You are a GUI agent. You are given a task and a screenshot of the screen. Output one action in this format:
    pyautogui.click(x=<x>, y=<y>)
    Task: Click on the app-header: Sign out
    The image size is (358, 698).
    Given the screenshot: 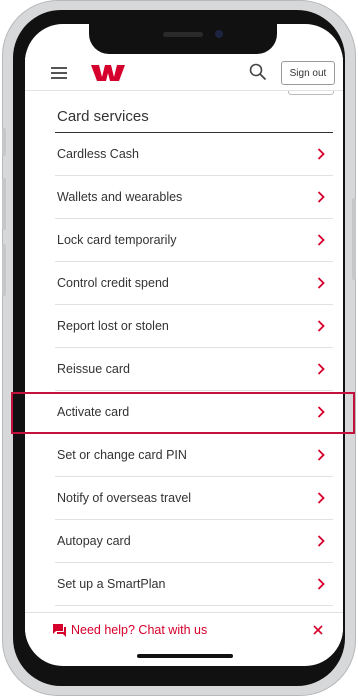 What is the action you would take?
    pyautogui.click(x=184, y=72)
    